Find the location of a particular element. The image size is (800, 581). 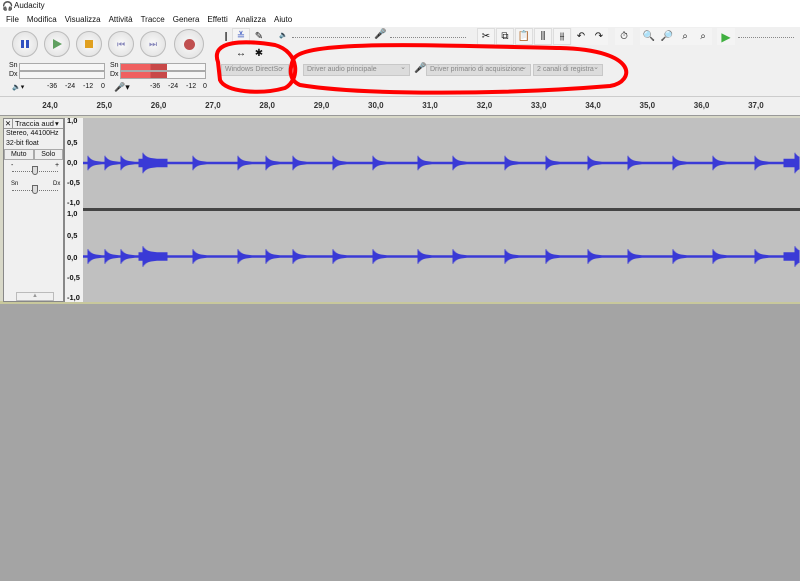

play-at-speed-icon: ▶ is located at coordinates (726, 36).